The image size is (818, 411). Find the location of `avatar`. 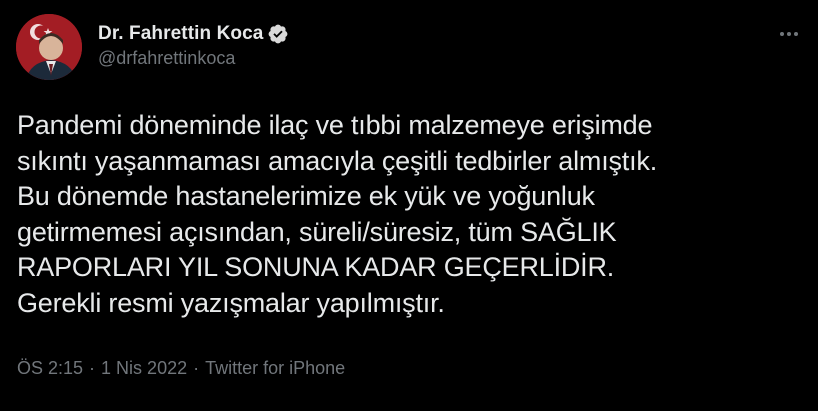

avatar is located at coordinates (49, 47).